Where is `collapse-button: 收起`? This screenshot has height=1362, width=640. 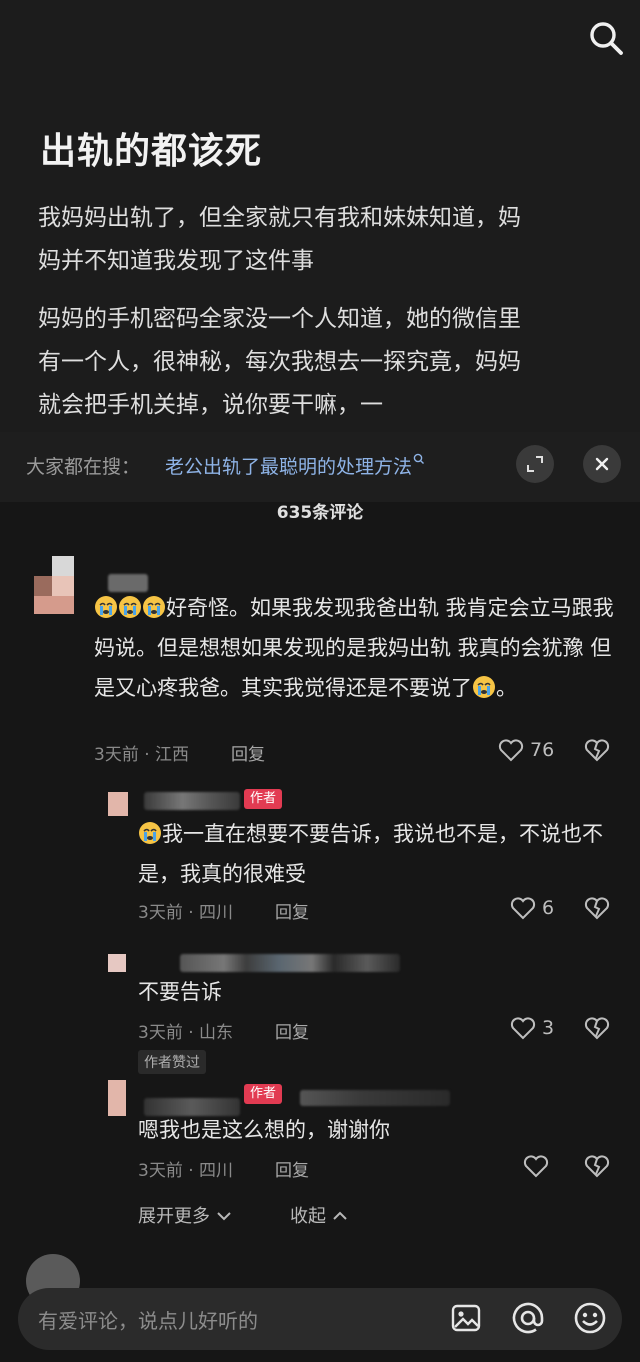 collapse-button: 收起 is located at coordinates (319, 1215).